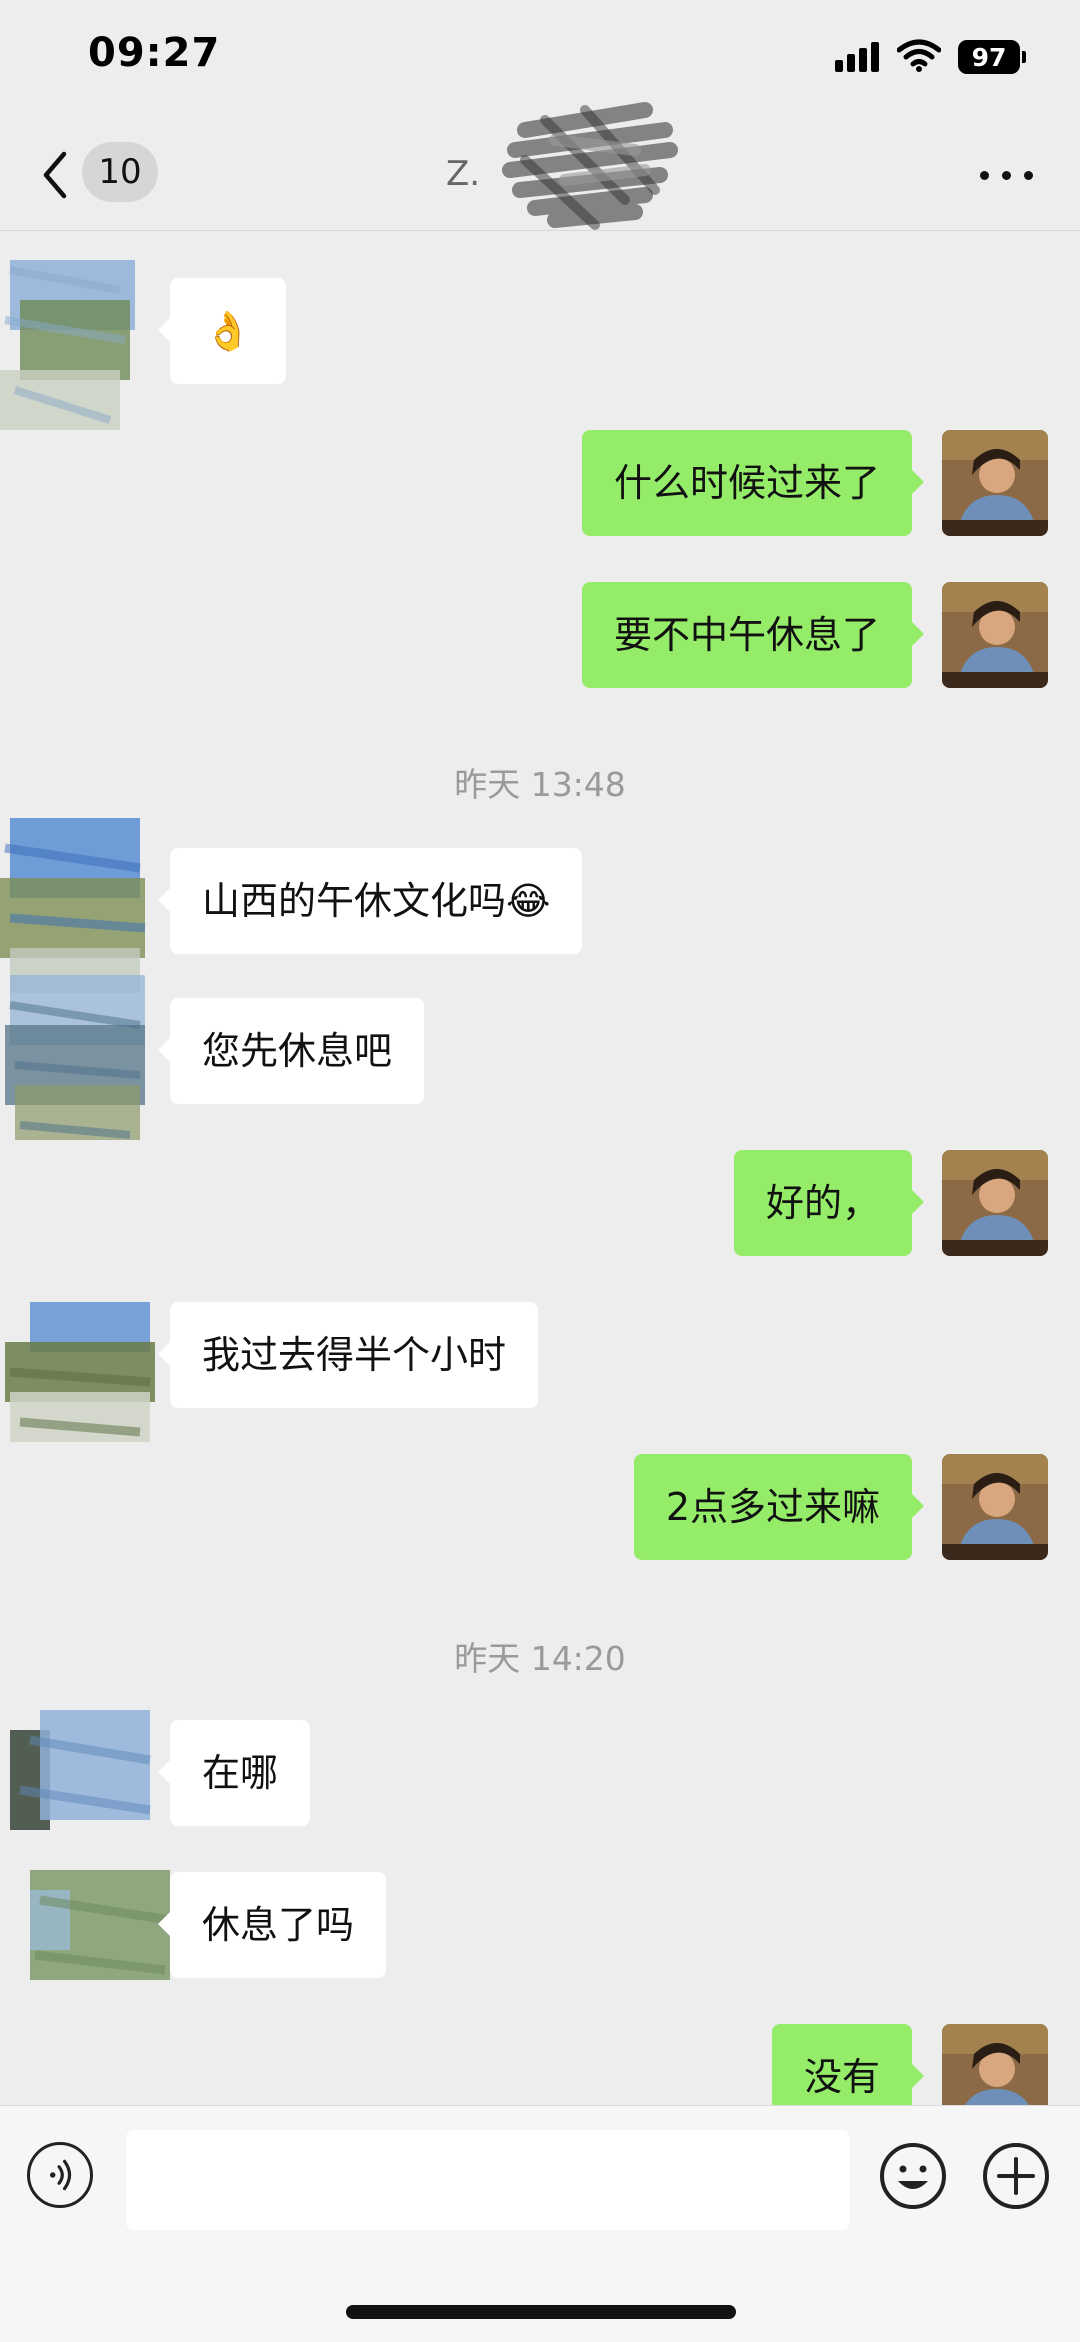 This screenshot has height=2342, width=1080. I want to click on redaction-scribble, so click(590, 166).